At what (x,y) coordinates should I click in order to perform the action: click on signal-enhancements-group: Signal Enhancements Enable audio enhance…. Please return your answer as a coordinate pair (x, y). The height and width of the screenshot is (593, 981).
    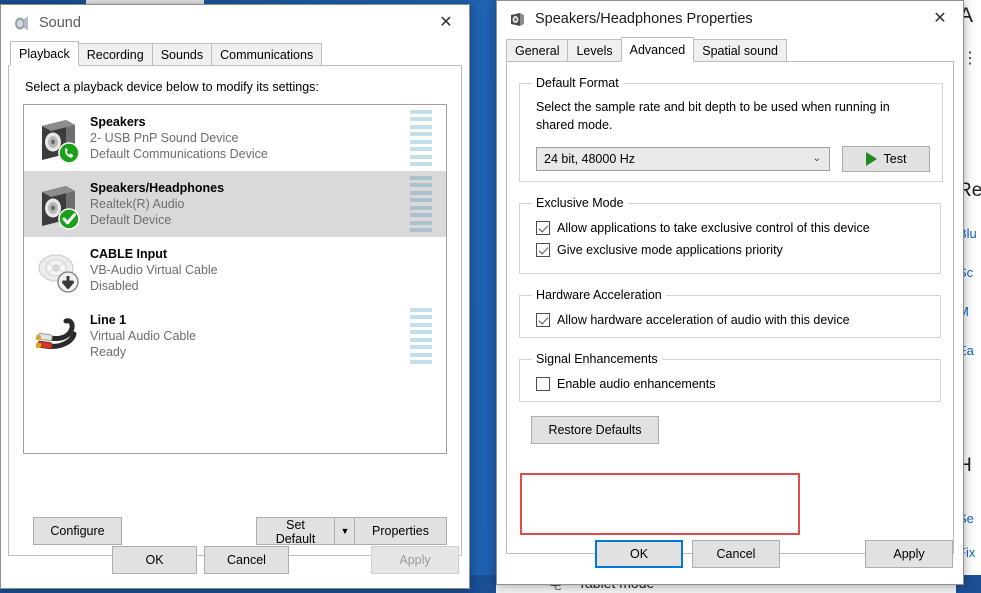
    Looking at the image, I should click on (730, 377).